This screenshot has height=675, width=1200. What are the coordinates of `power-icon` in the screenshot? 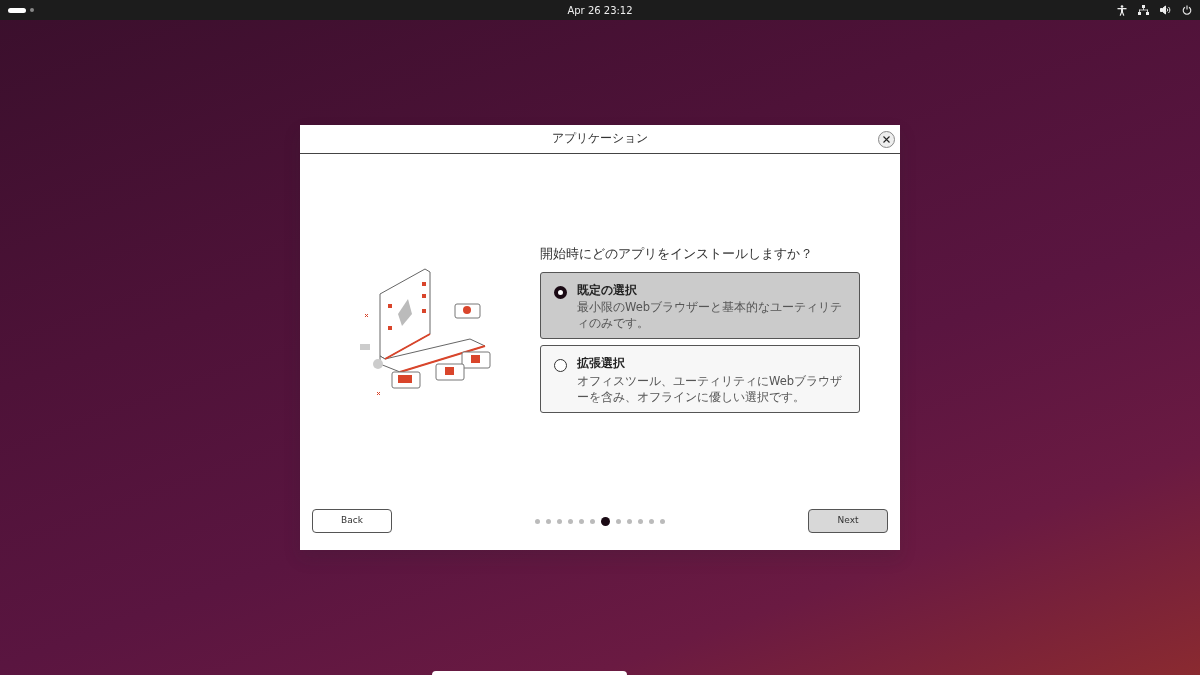 It's located at (1187, 10).